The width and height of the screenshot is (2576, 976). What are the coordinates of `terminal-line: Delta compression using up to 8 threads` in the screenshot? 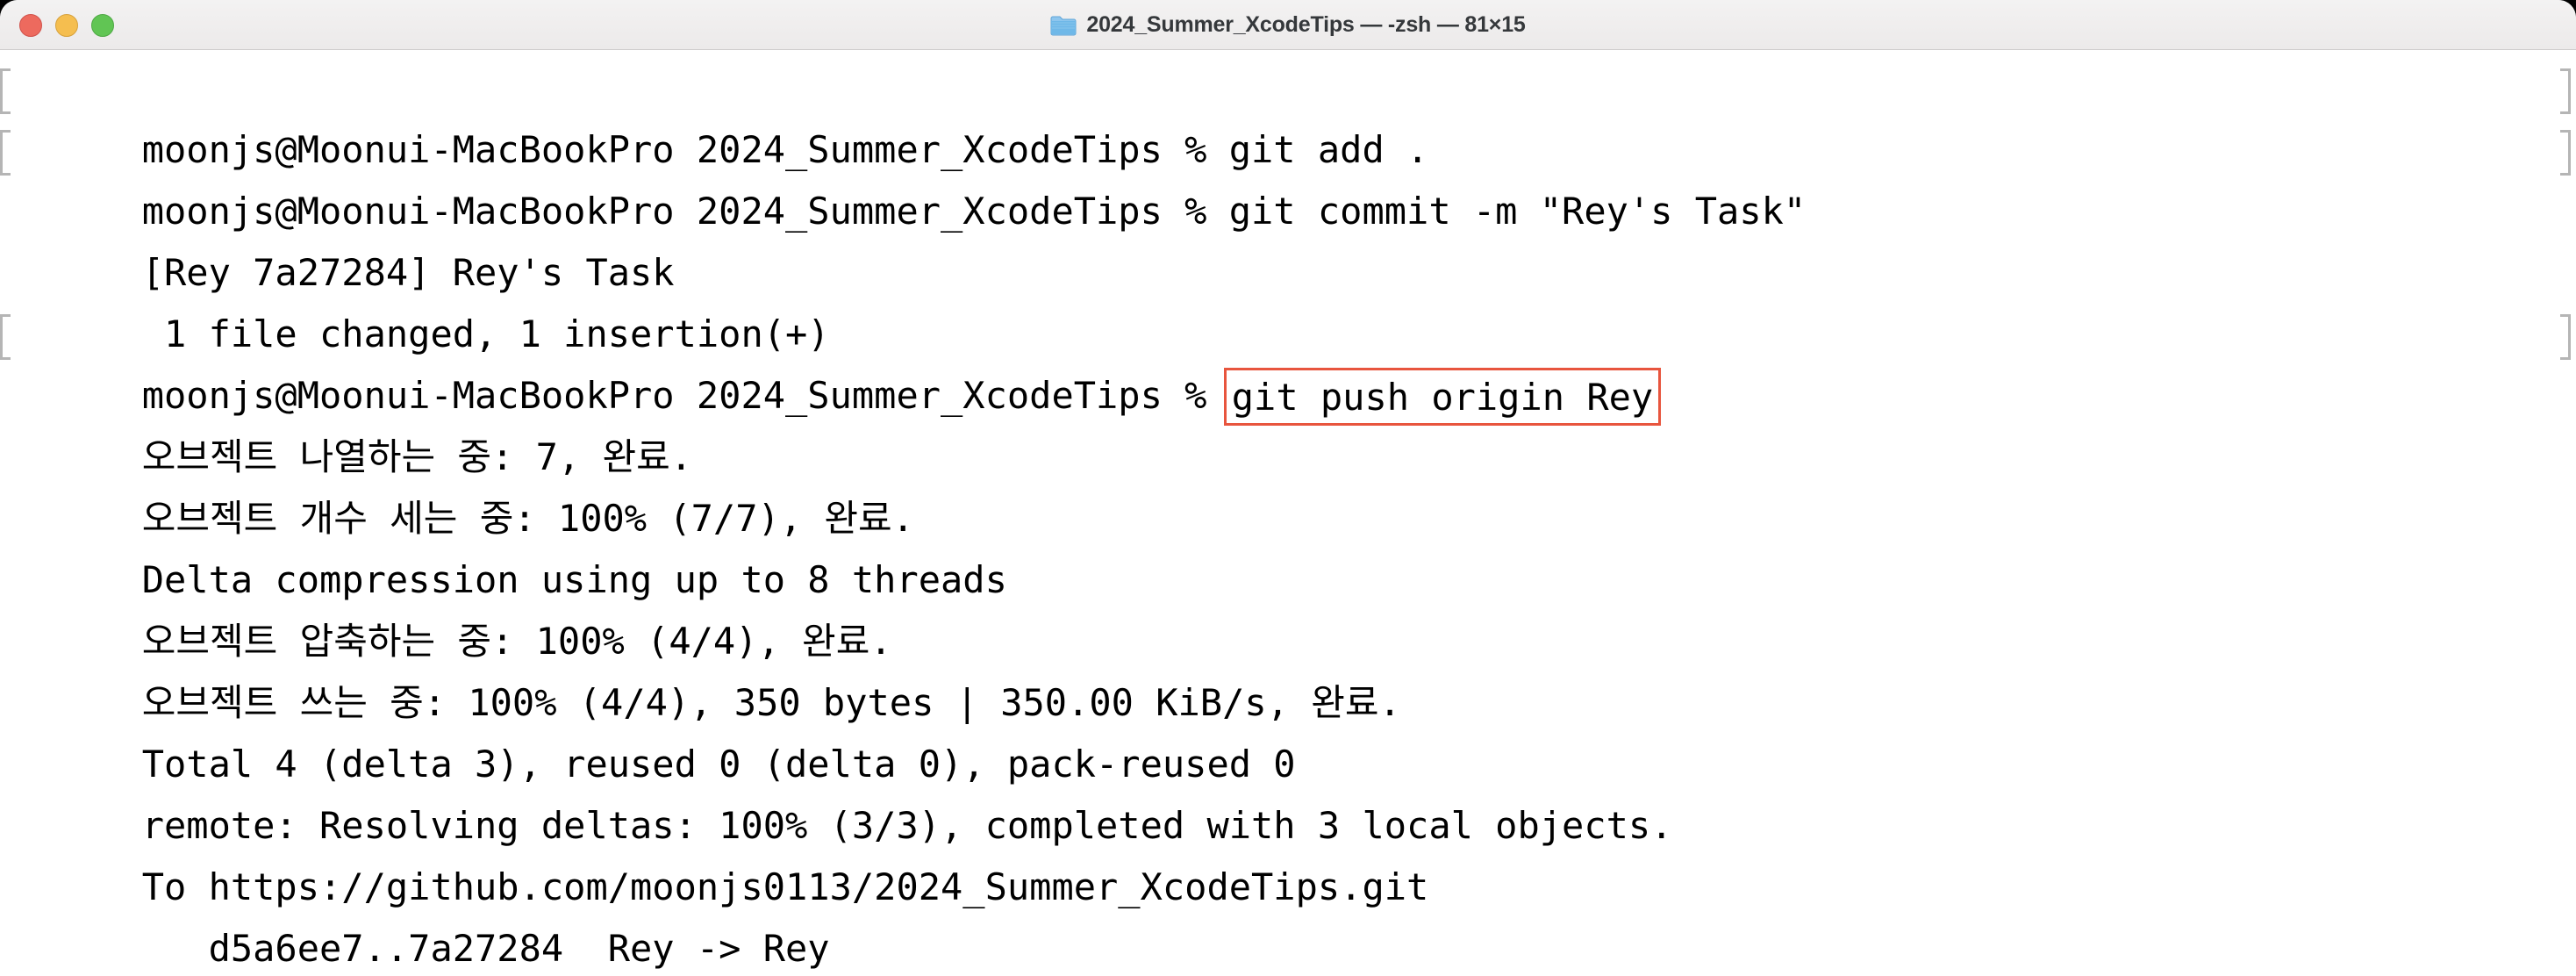 It's located at (1288, 544).